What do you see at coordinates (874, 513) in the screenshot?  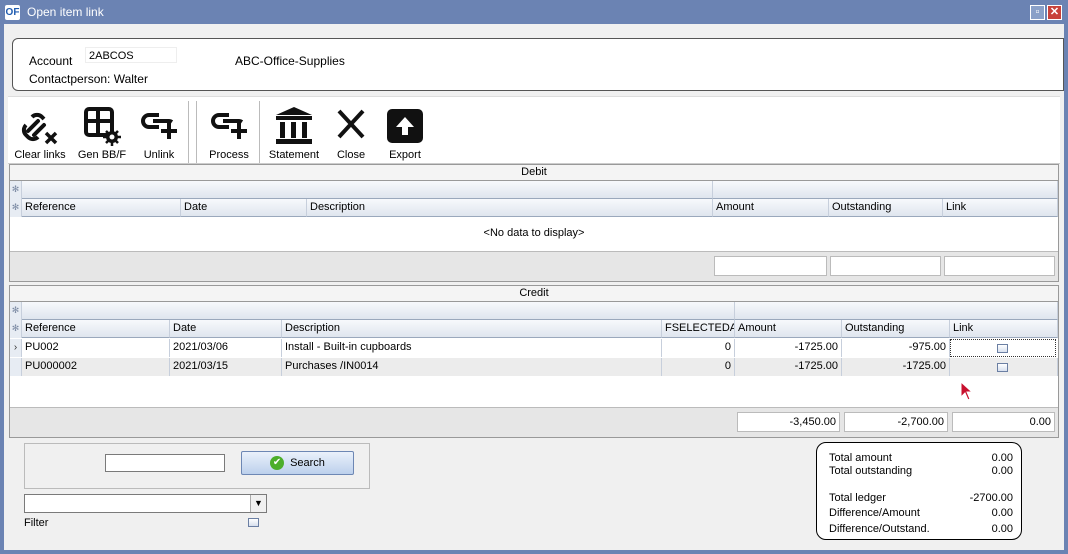 I see `summary-label: Difference/Amount` at bounding box center [874, 513].